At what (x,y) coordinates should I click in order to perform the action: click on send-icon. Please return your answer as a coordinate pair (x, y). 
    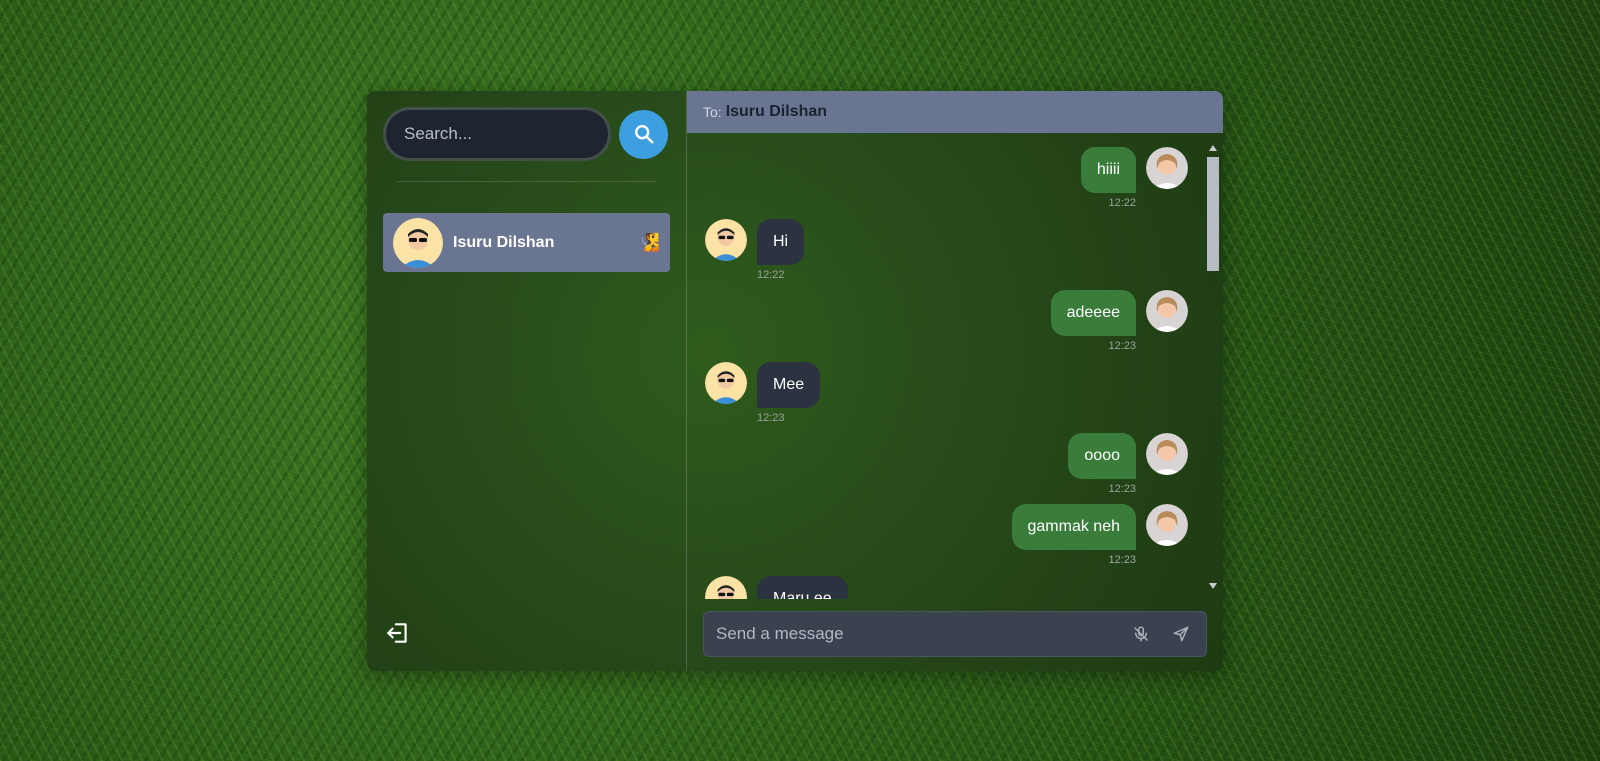
    Looking at the image, I should click on (1181, 634).